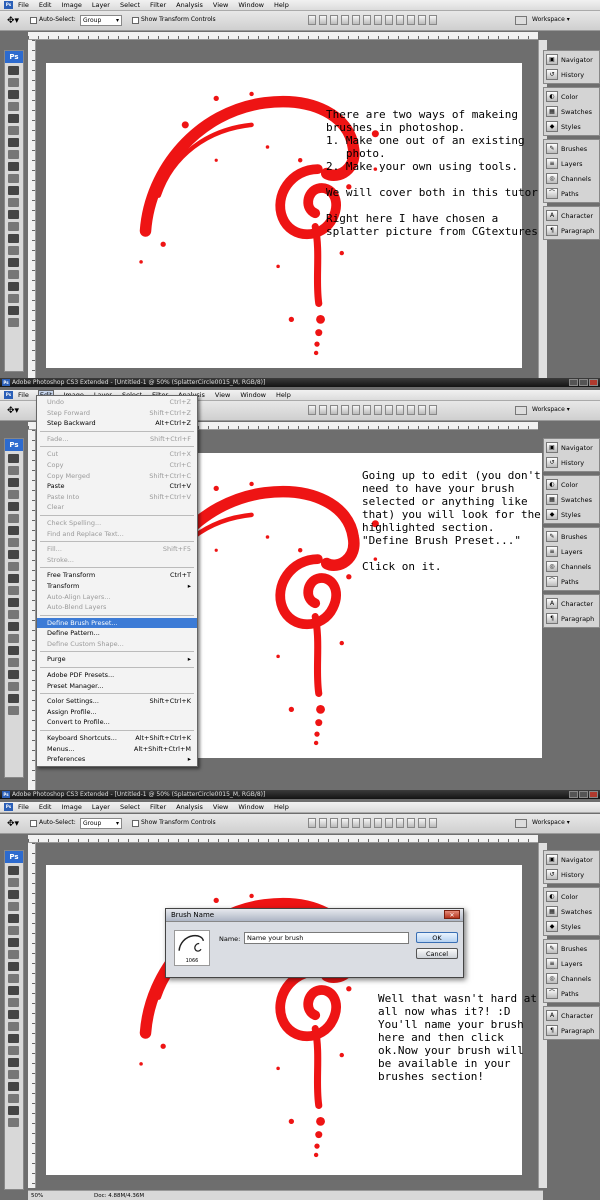 This screenshot has height=1200, width=600. I want to click on minimize-icon, so click(573, 794).